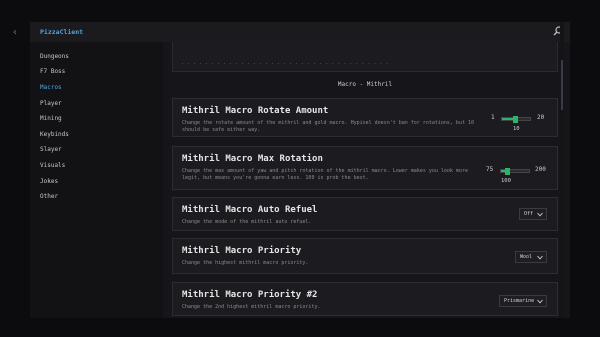 This screenshot has width=600, height=337. What do you see at coordinates (365, 84) in the screenshot?
I see `section-header: Macro - Mithril` at bounding box center [365, 84].